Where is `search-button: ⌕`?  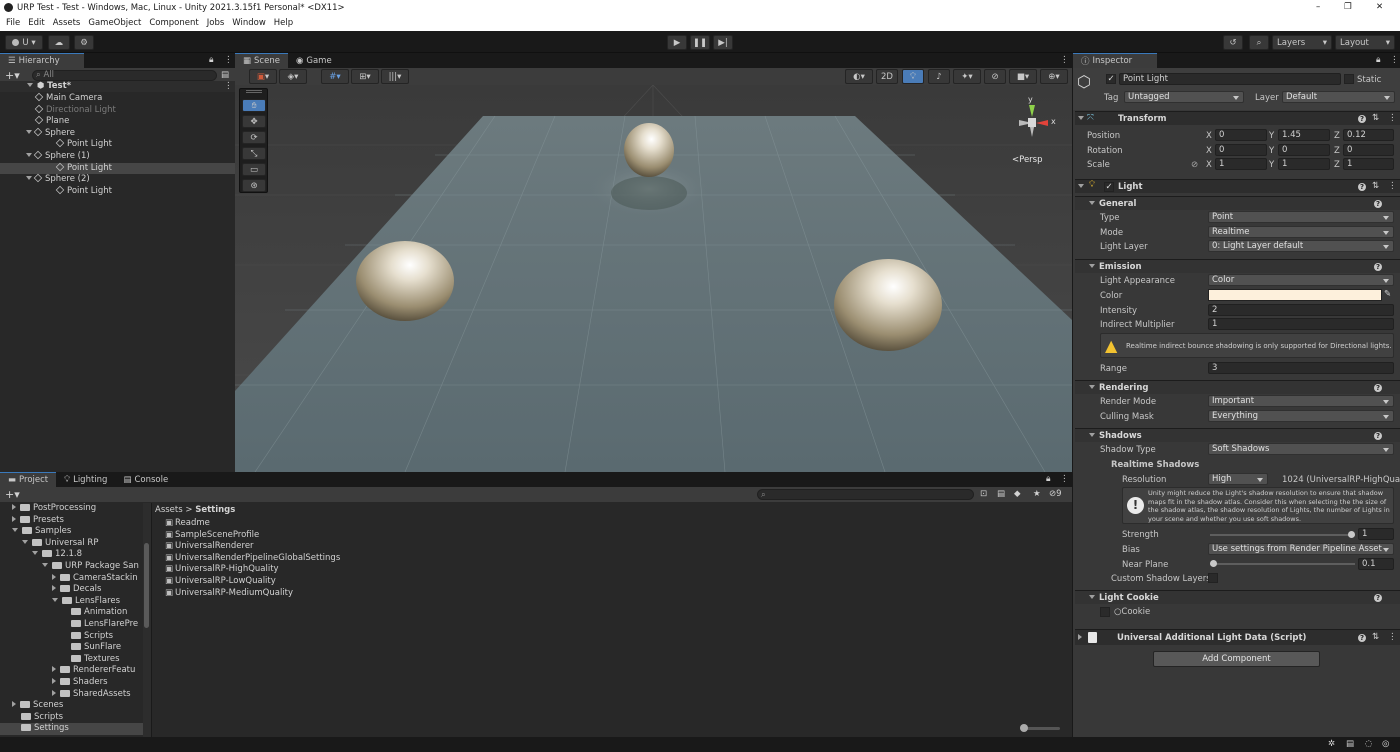 search-button: ⌕ is located at coordinates (1259, 42).